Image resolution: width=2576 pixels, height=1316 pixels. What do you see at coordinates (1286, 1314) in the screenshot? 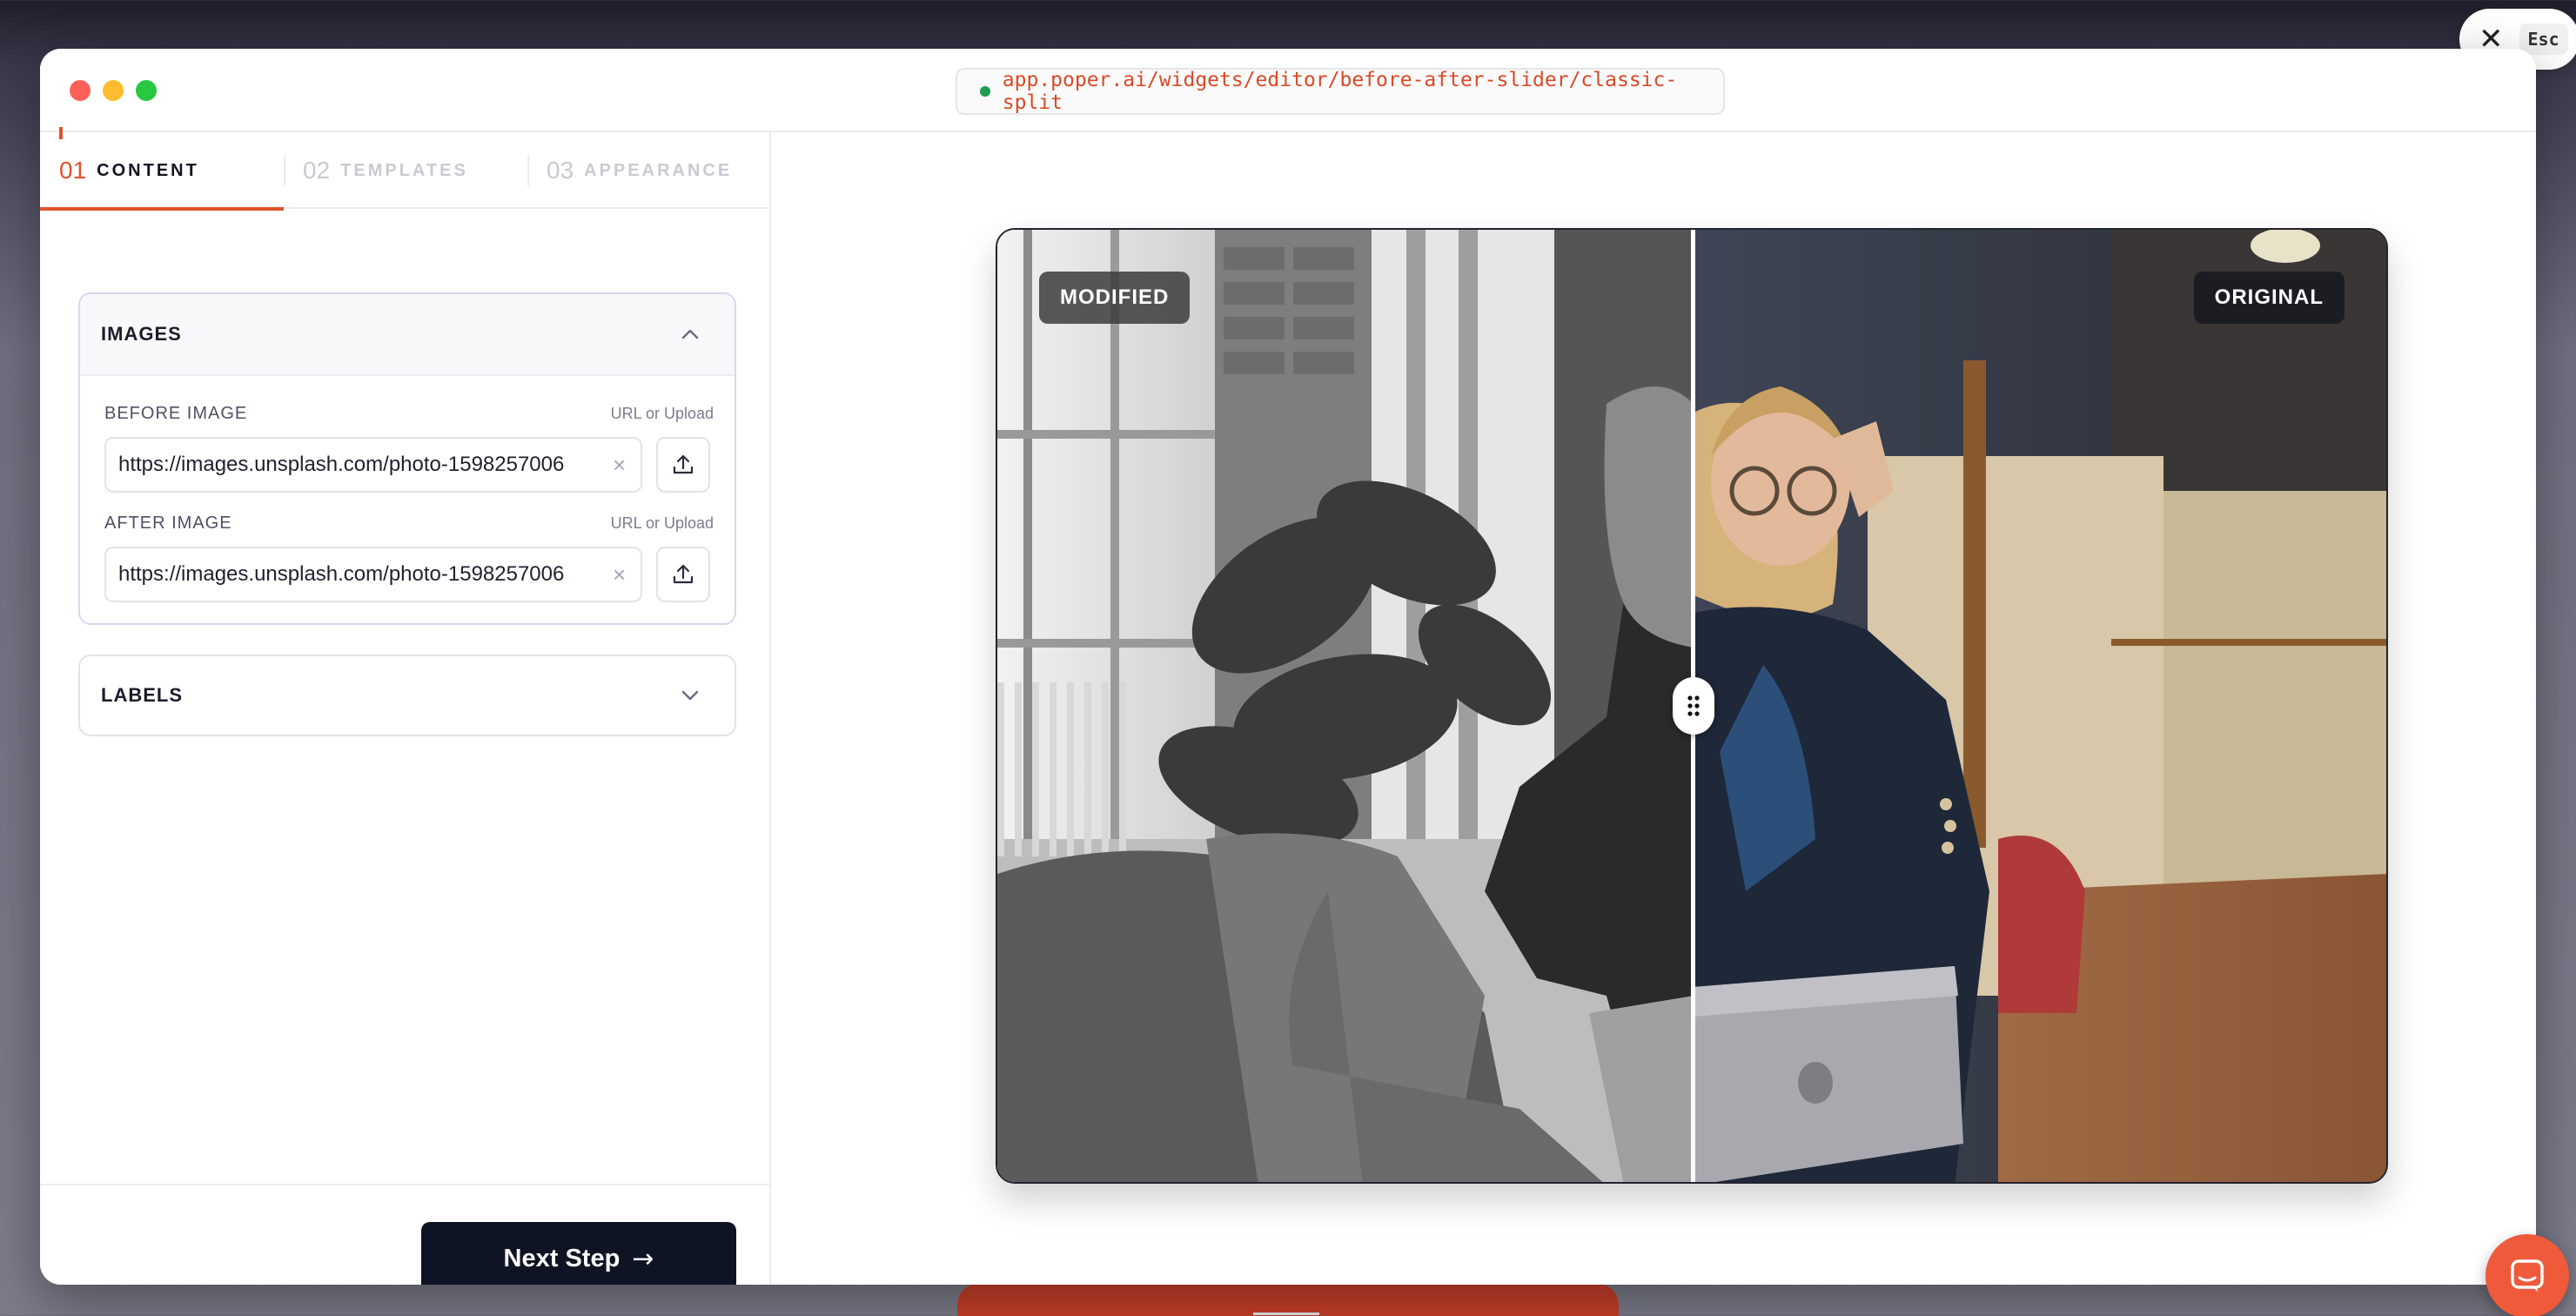
I see `background-page-line` at bounding box center [1286, 1314].